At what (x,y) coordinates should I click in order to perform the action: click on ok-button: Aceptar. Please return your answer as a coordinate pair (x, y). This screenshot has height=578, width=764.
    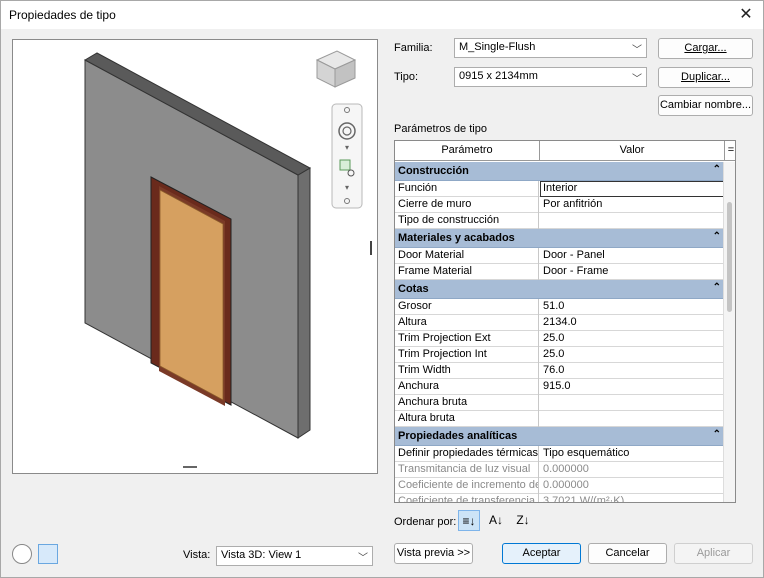
    Looking at the image, I should click on (541, 553).